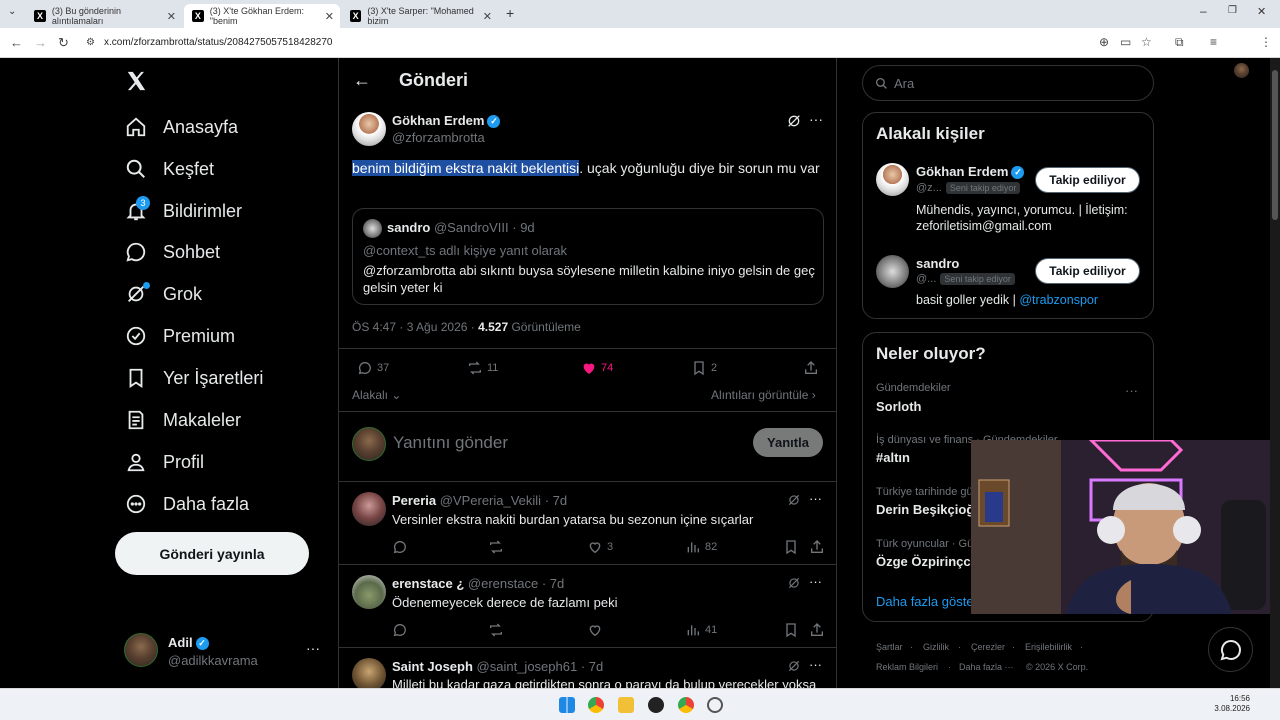 This screenshot has width=1280, height=720. What do you see at coordinates (164, 462) in the screenshot?
I see `nav-item-profile: Profil` at bounding box center [164, 462].